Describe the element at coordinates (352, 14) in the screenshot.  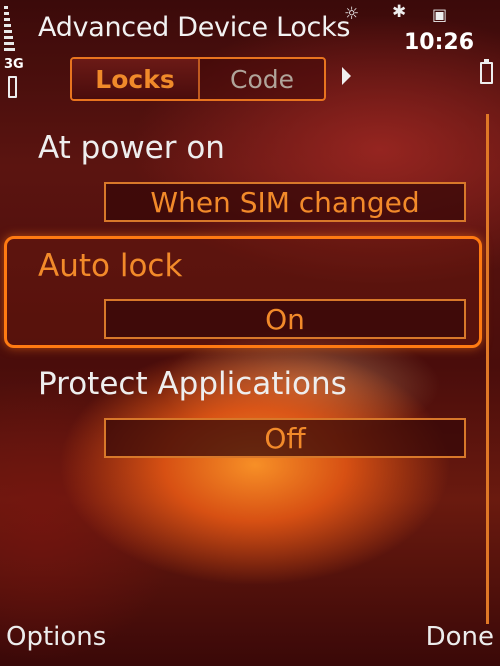
I see `alarm-icon: ☼` at that location.